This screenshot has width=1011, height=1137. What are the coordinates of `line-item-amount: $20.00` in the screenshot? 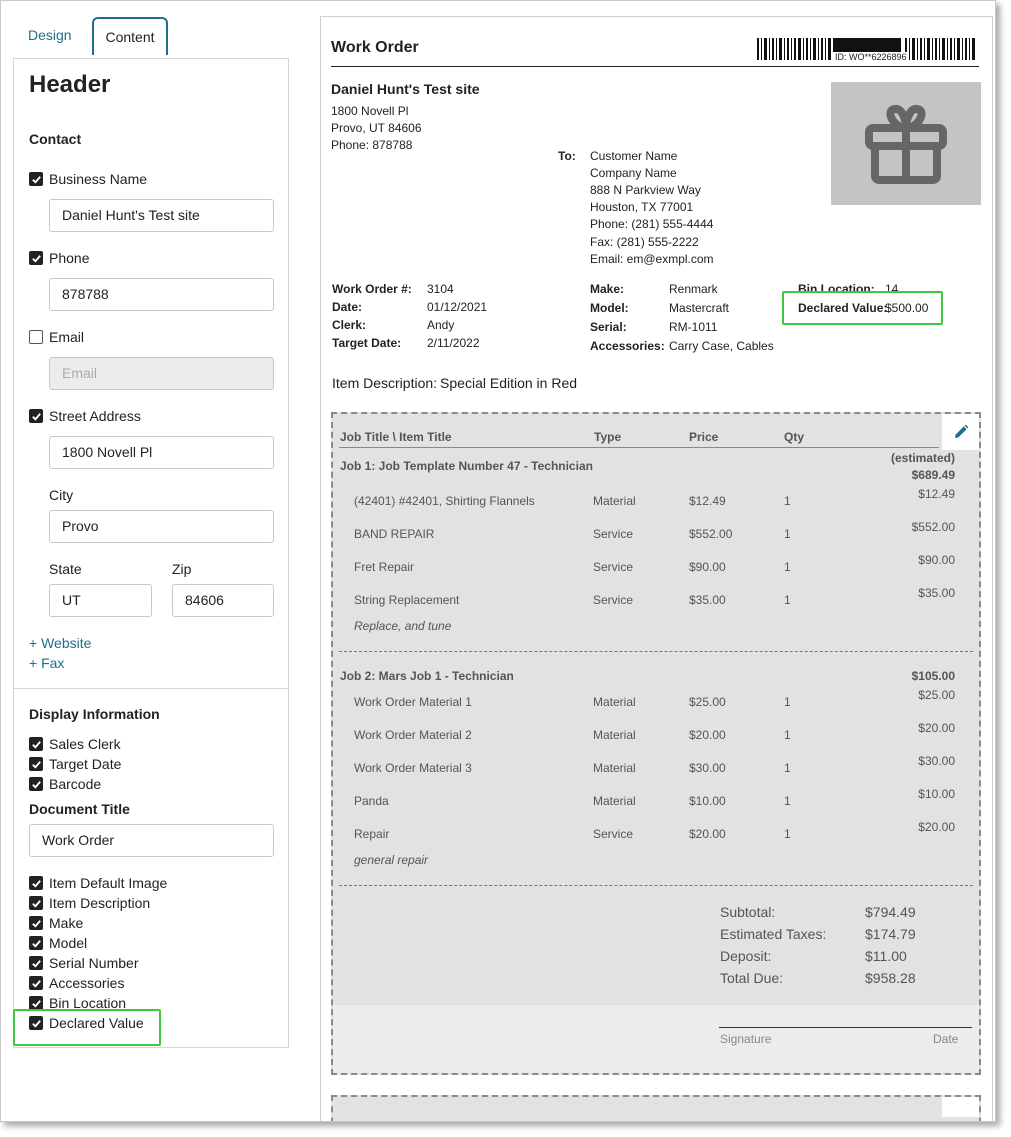 It's located at (936, 728).